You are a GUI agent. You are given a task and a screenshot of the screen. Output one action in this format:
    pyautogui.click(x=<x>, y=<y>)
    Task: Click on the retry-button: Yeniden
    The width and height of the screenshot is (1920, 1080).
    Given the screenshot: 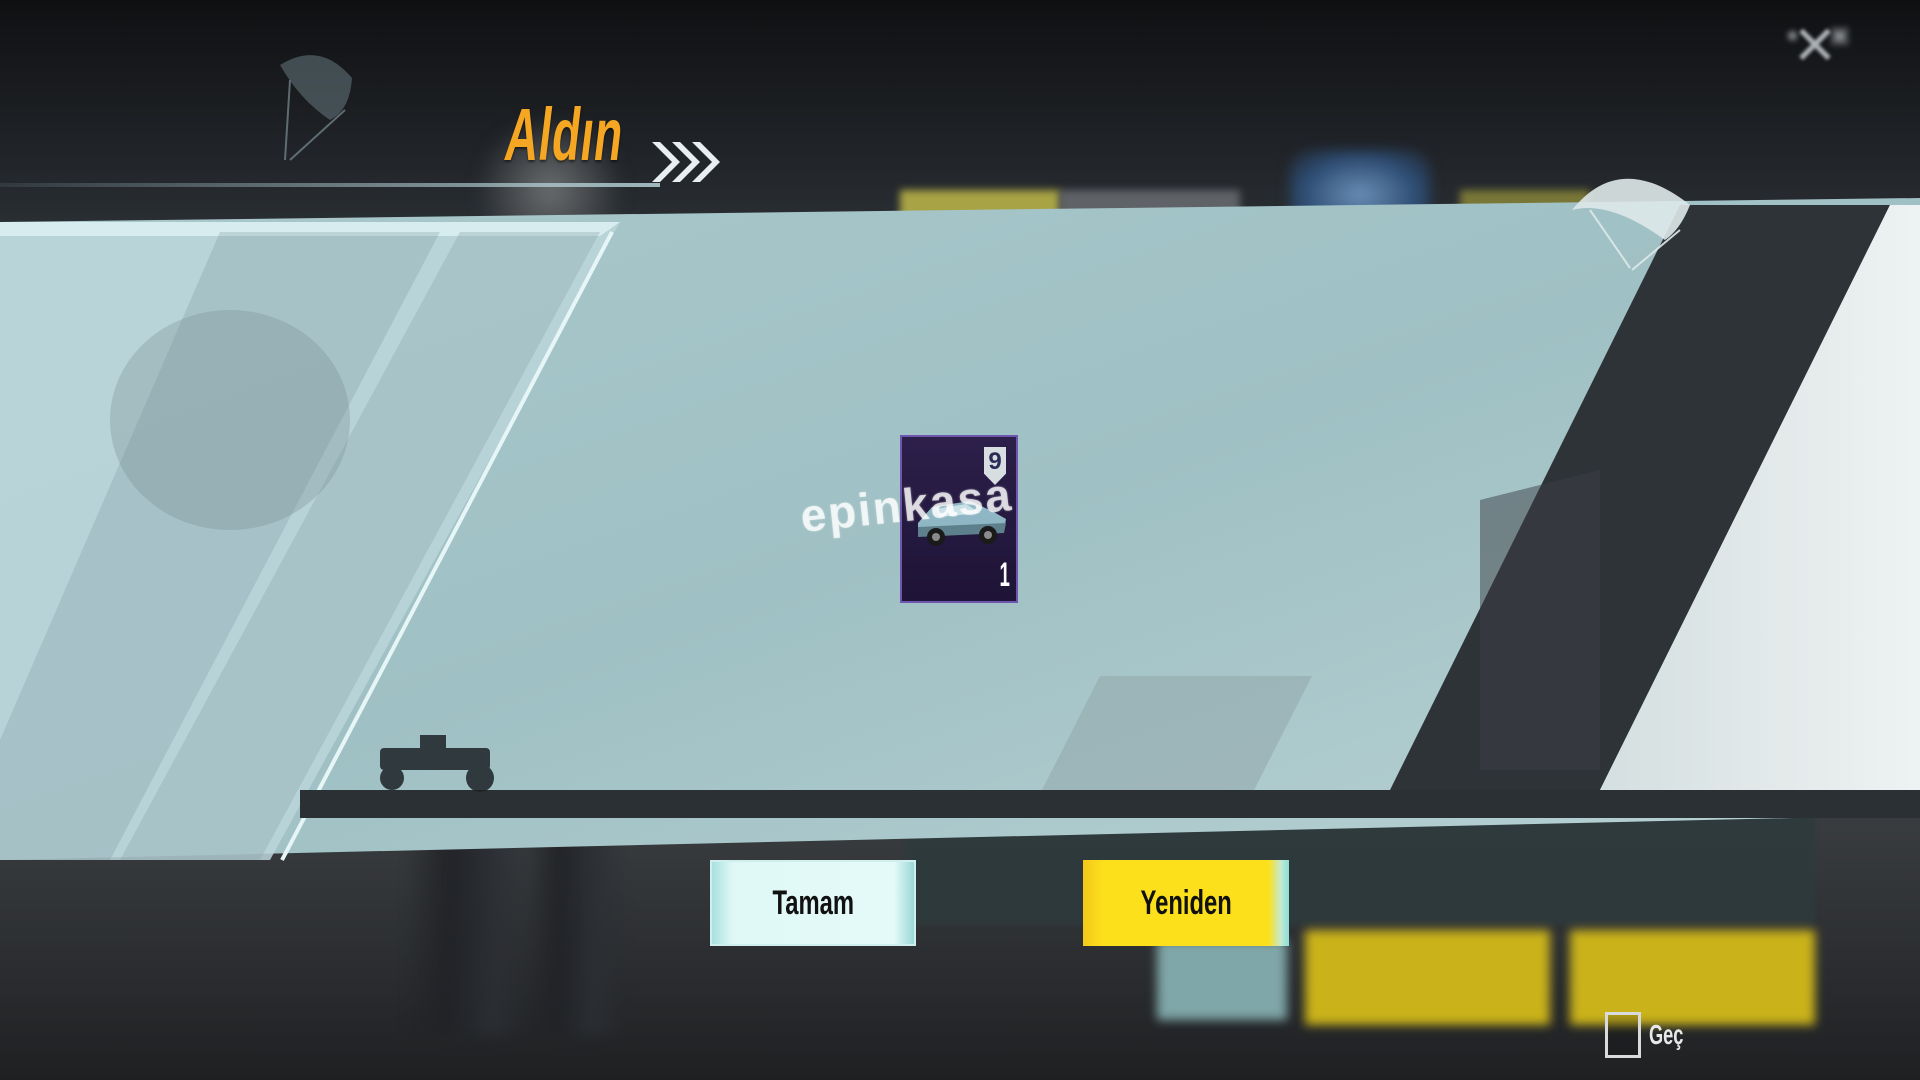 What is the action you would take?
    pyautogui.click(x=1186, y=903)
    